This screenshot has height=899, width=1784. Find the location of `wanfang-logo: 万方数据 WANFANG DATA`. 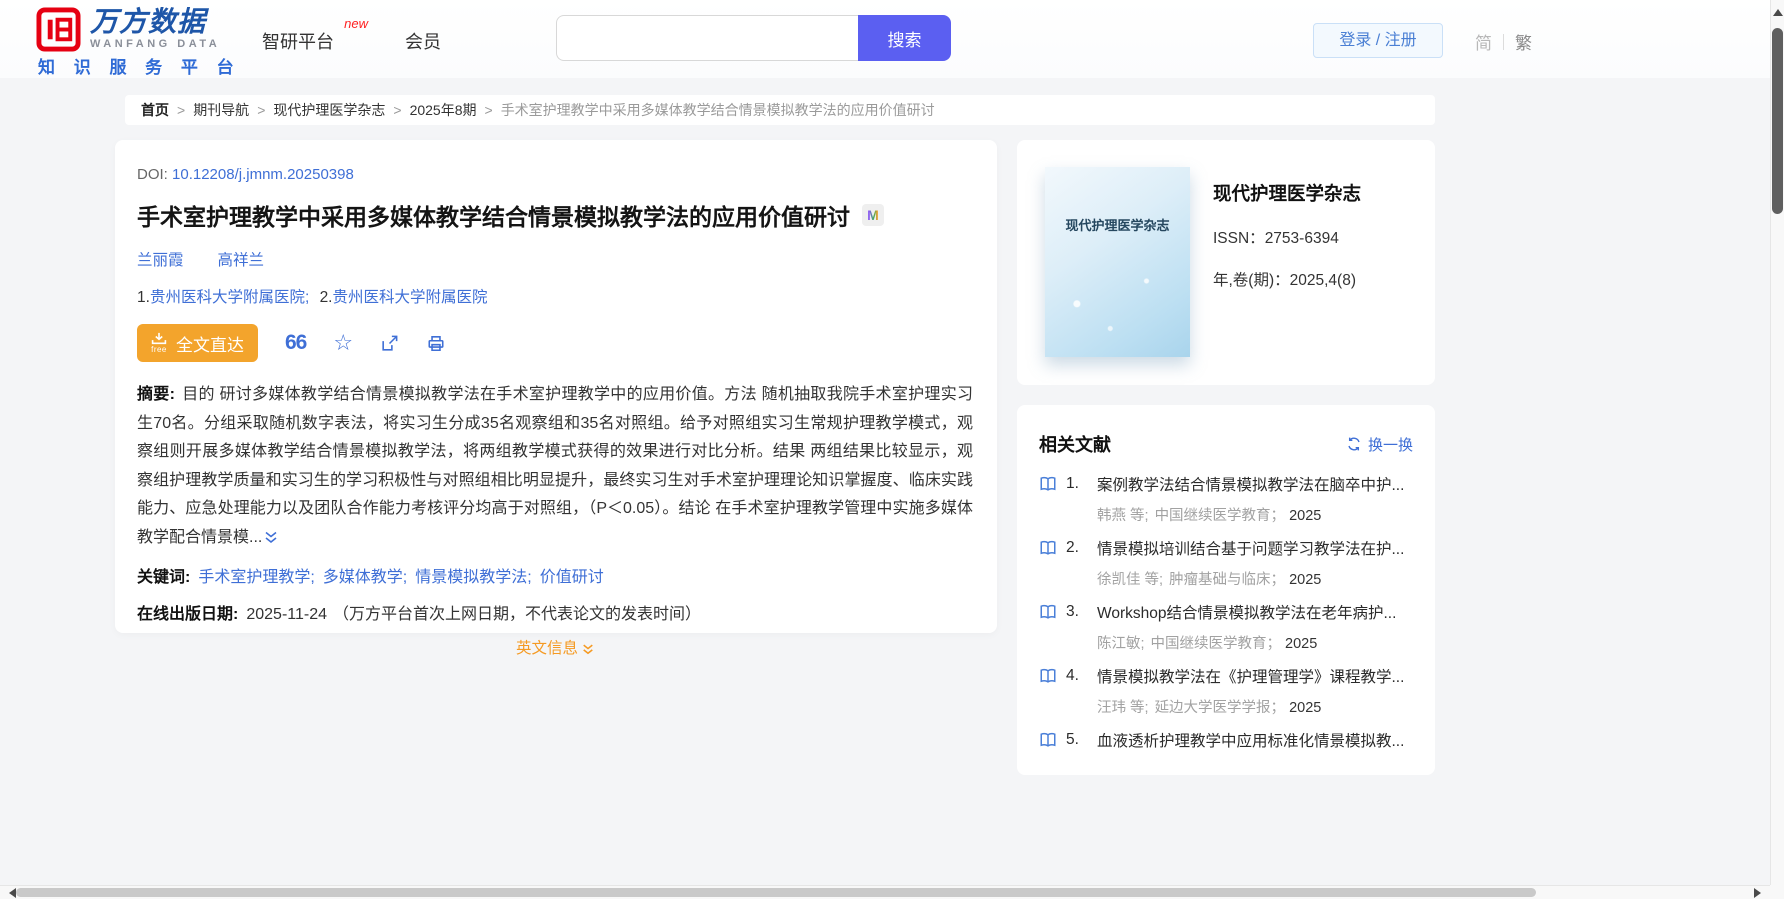

wanfang-logo: 万方数据 WANFANG DATA is located at coordinates (128, 29).